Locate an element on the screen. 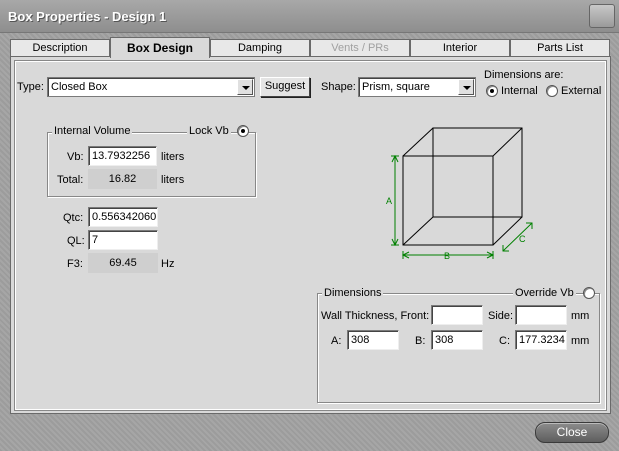 The image size is (619, 451). dimensions-title: Dimensions is located at coordinates (353, 293).